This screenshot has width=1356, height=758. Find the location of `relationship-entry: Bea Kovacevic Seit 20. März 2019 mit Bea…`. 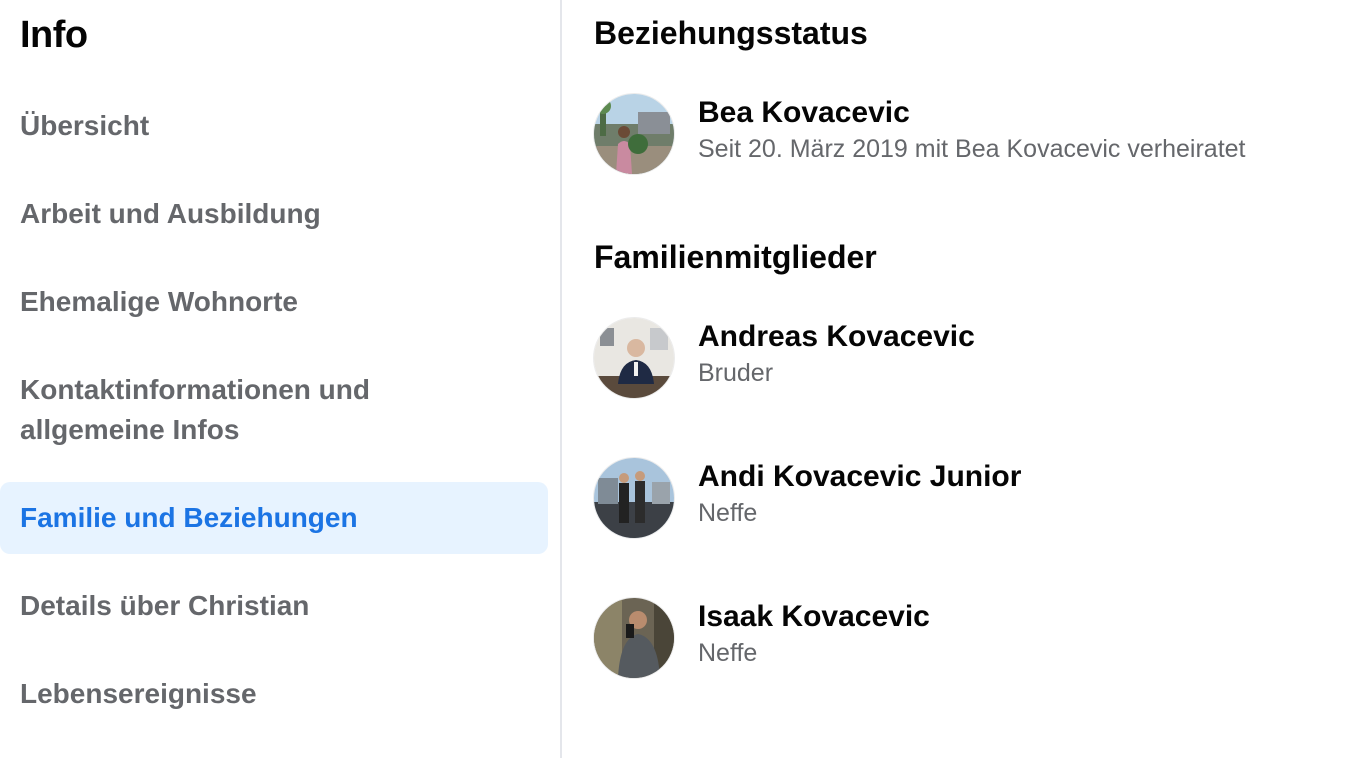

relationship-entry: Bea Kovacevic Seit 20. März 2019 mit Bea… is located at coordinates (964, 134).